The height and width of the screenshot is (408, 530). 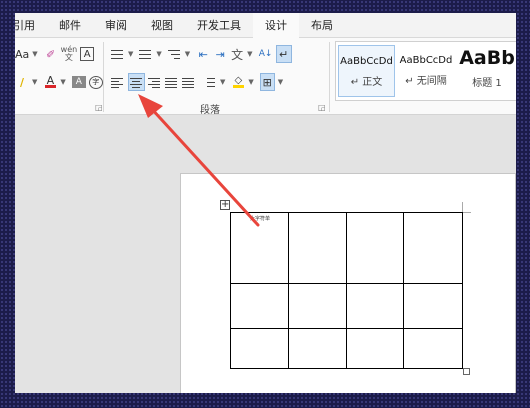 I want to click on tab-layout: 布局, so click(x=322, y=25).